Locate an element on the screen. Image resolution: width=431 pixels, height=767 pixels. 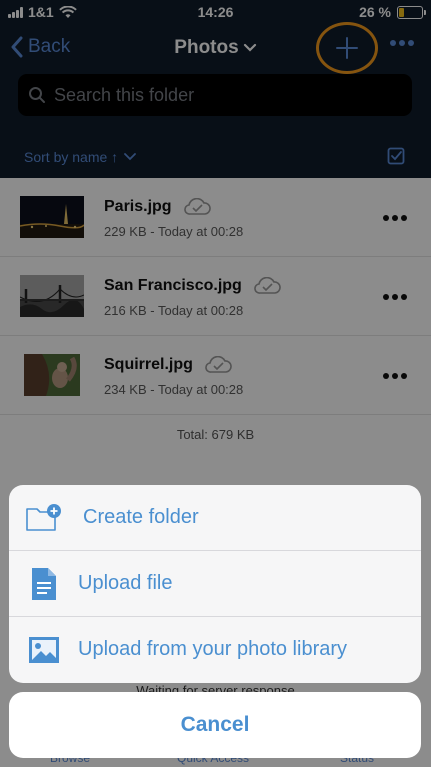
create-folder-option: Create folder is located at coordinates (215, 518).